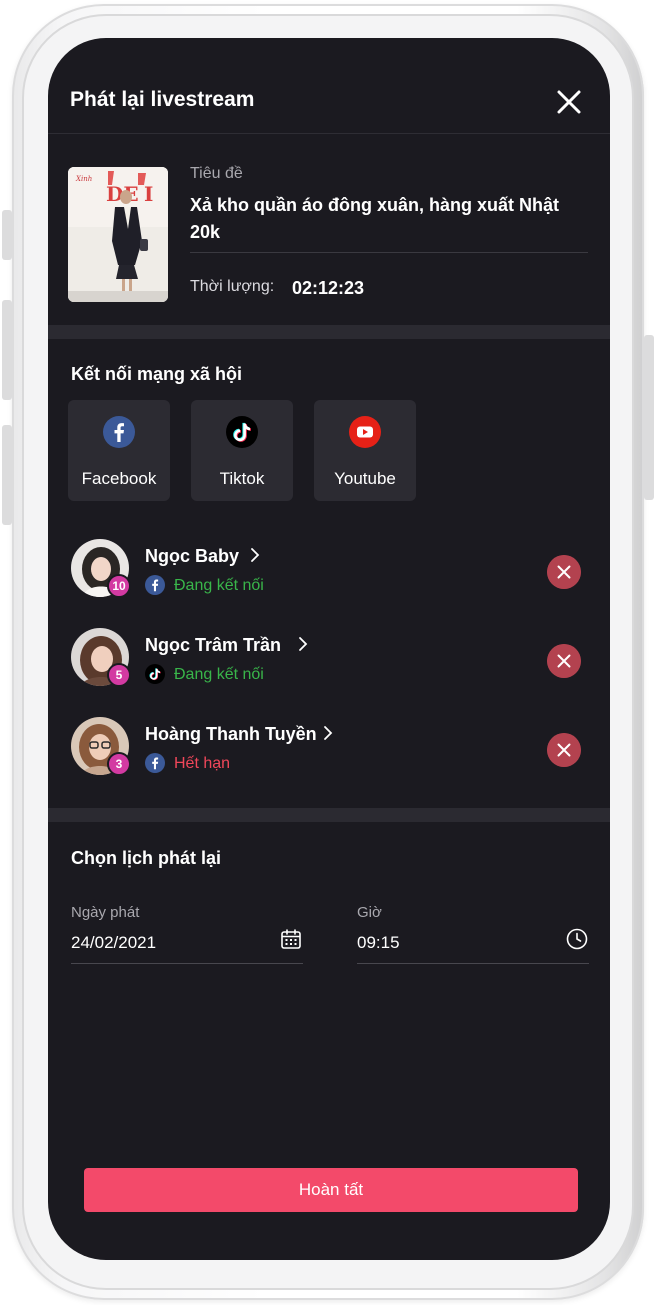 This screenshot has width=654, height=1305. I want to click on clock-icon, so click(577, 939).